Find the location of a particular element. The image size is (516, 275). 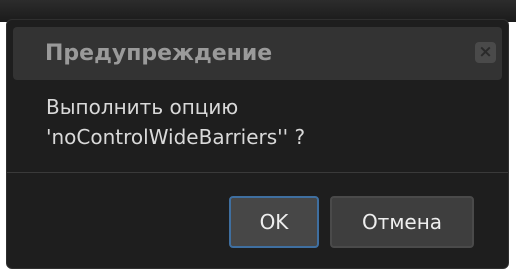

message-line-1: Выполнить опцию is located at coordinates (142, 107).